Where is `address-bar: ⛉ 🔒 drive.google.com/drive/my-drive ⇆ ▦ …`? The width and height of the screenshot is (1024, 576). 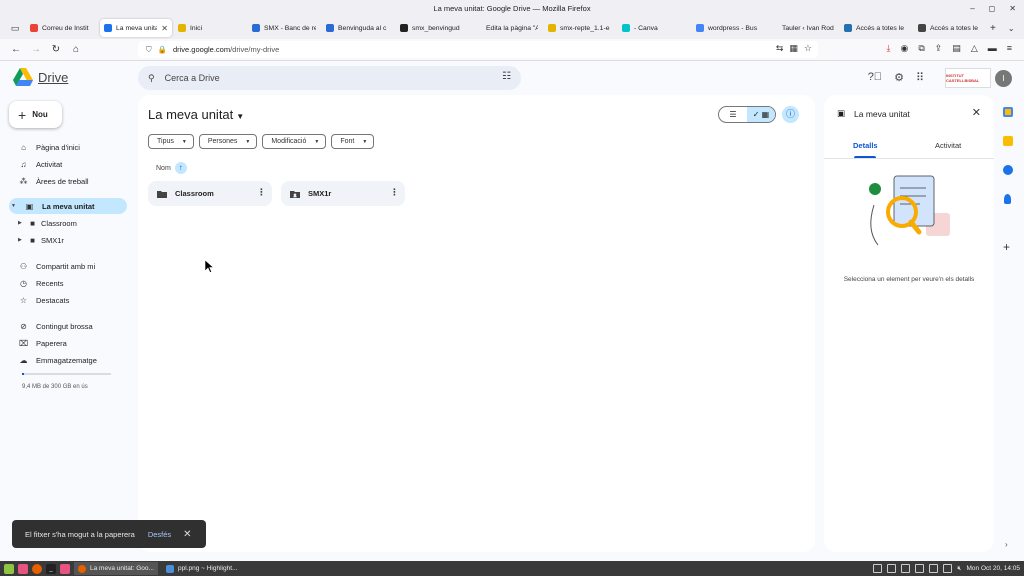 address-bar: ⛉ 🔒 drive.google.com/drive/my-drive ⇆ ▦ … is located at coordinates (478, 49).